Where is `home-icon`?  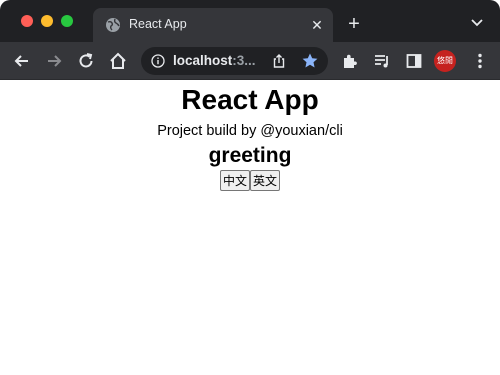 home-icon is located at coordinates (118, 61).